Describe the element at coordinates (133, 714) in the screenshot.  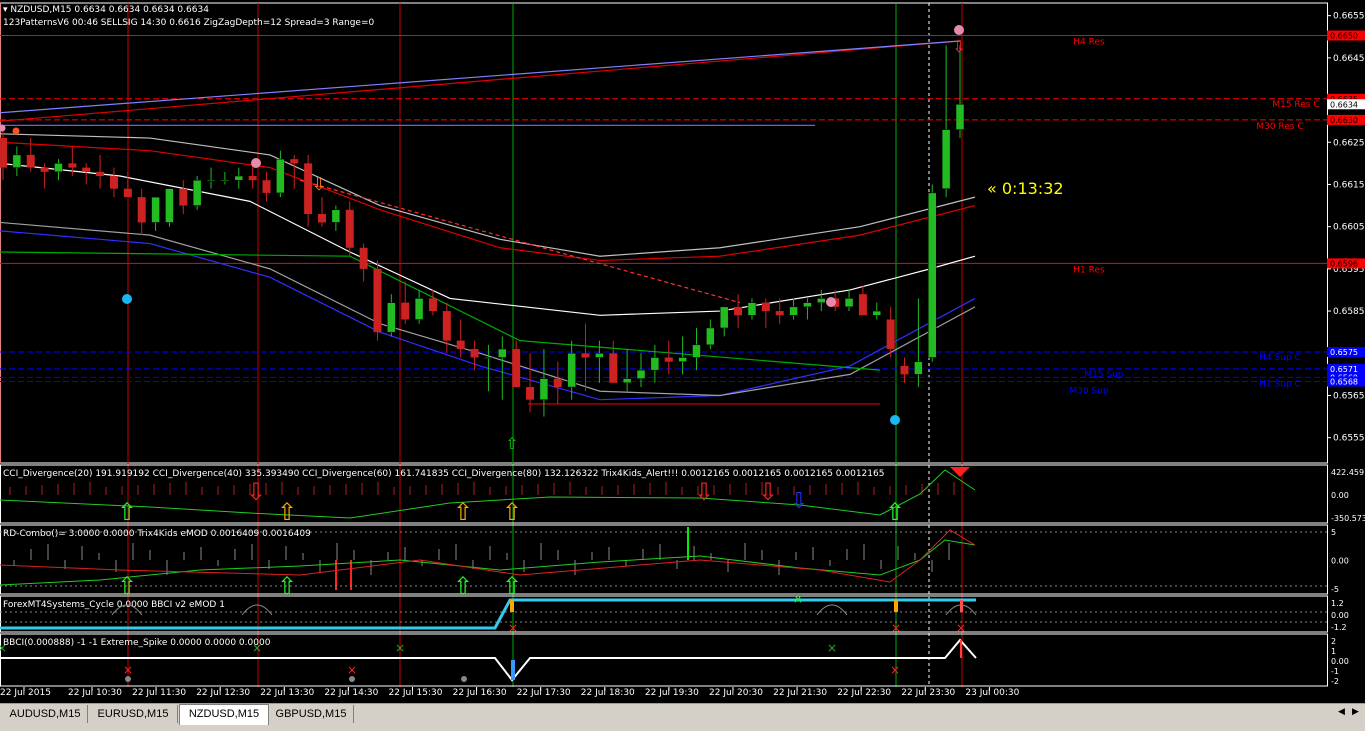
I see `tab-eurusd-m15: EURUSD,M15` at that location.